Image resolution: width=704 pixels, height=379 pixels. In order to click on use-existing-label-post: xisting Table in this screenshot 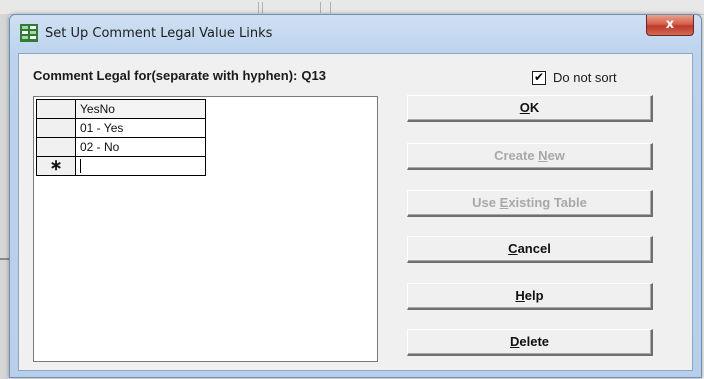, I will do `click(547, 202)`.